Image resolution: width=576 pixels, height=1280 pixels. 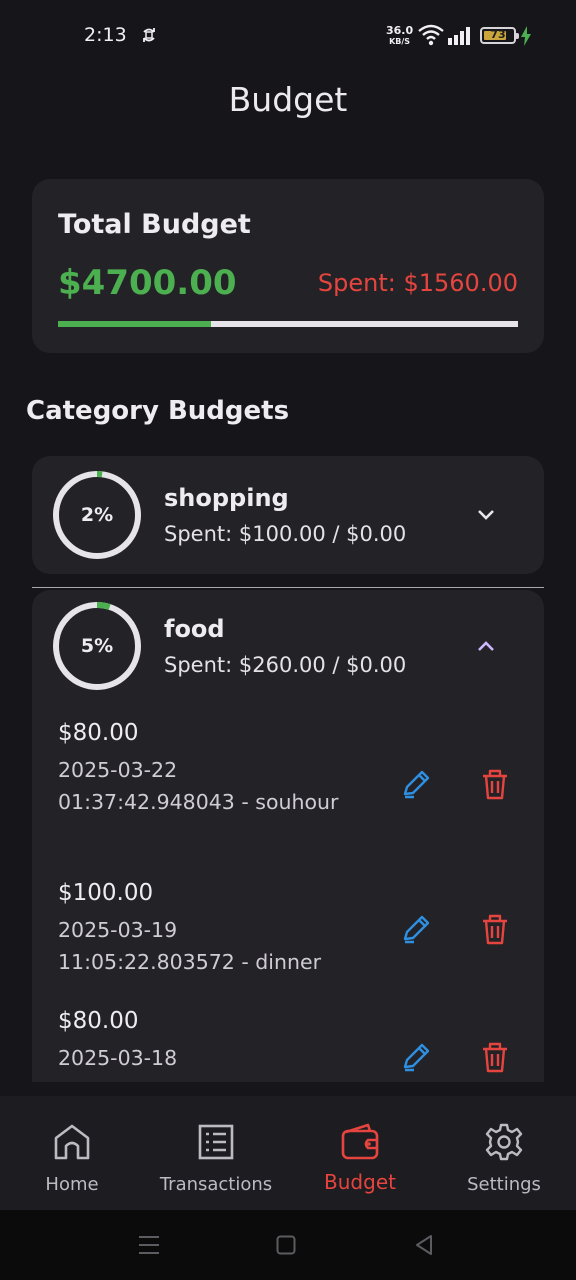 I want to click on category-percent: 2%, so click(x=97, y=515).